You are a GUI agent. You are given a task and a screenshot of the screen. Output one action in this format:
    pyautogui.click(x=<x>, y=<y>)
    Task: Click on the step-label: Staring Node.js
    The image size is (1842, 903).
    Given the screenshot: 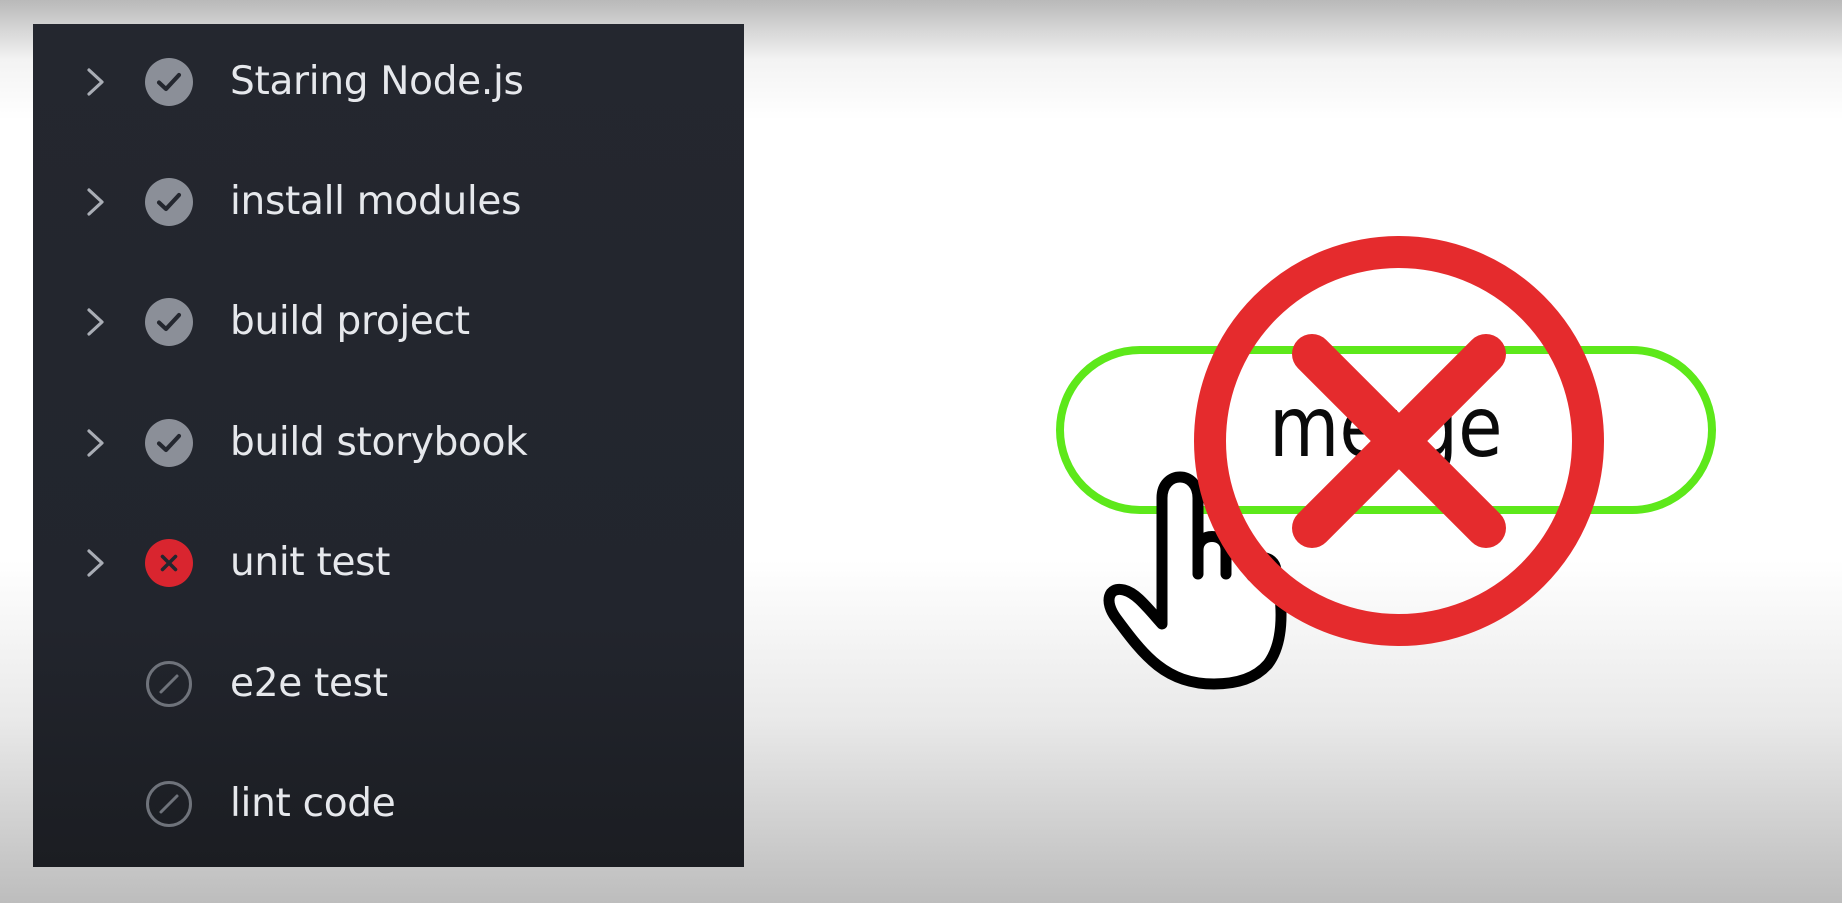 What is the action you would take?
    pyautogui.click(x=377, y=81)
    